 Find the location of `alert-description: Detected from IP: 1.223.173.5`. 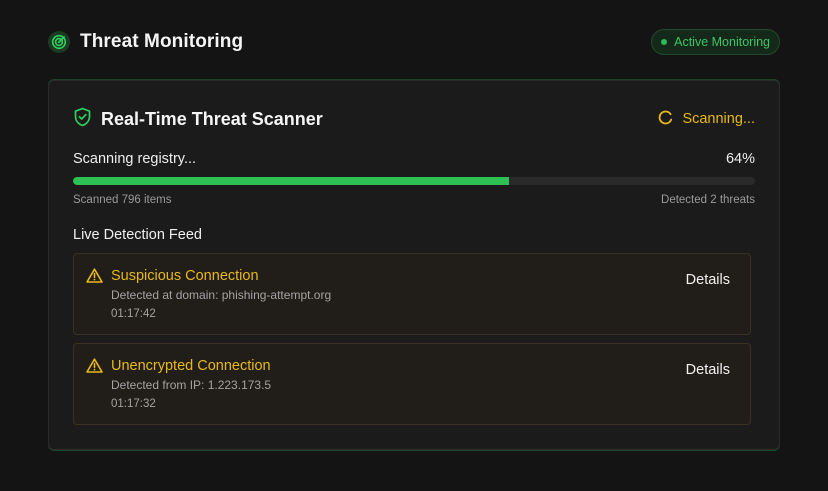

alert-description: Detected from IP: 1.223.173.5 is located at coordinates (191, 385).